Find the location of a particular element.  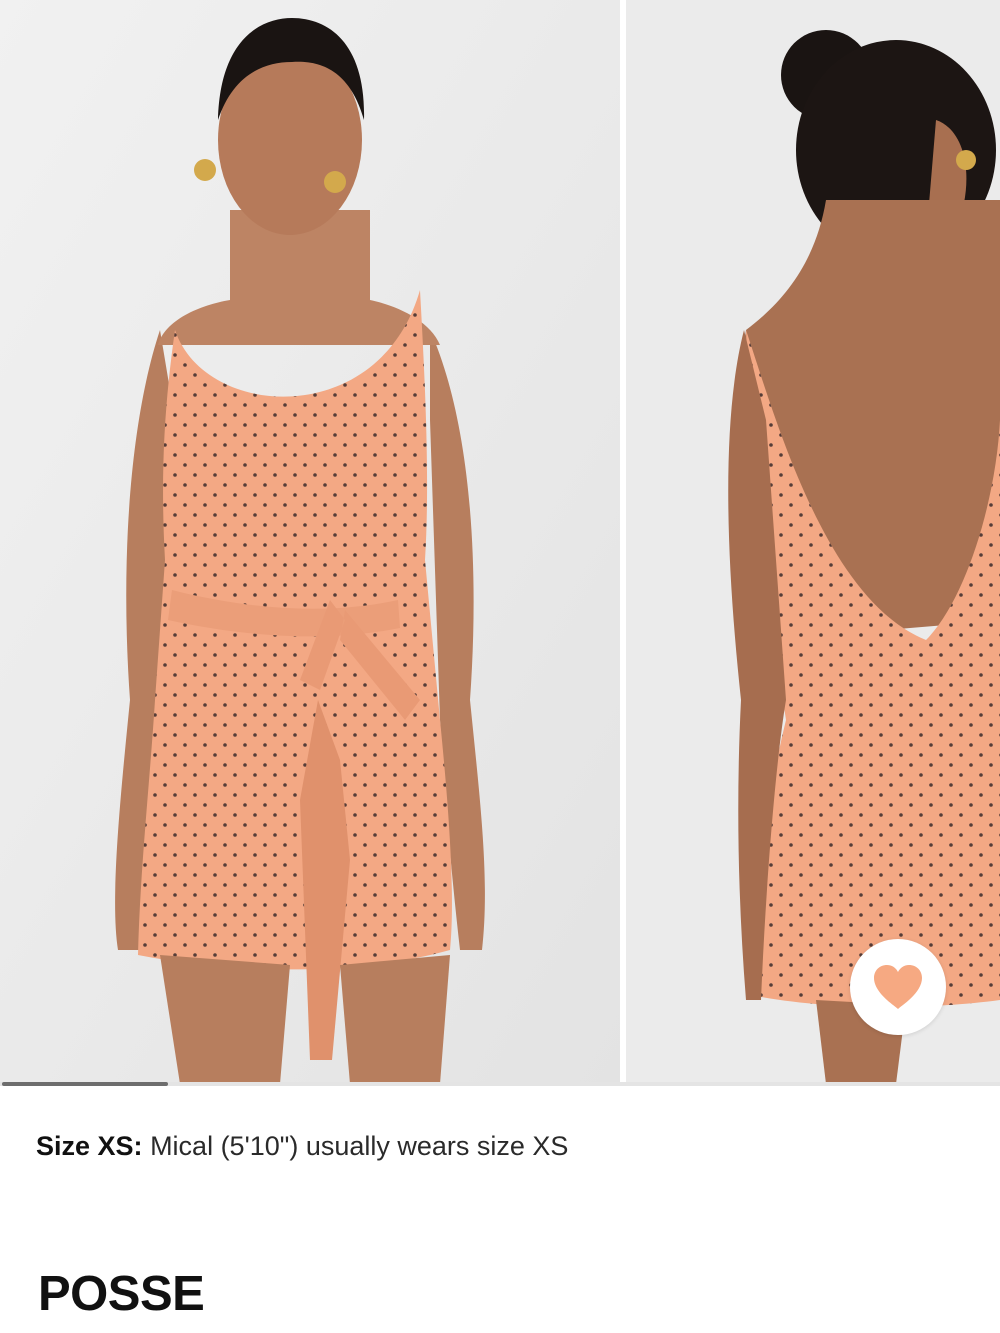

size-label: Size XS: is located at coordinates (89, 1146).